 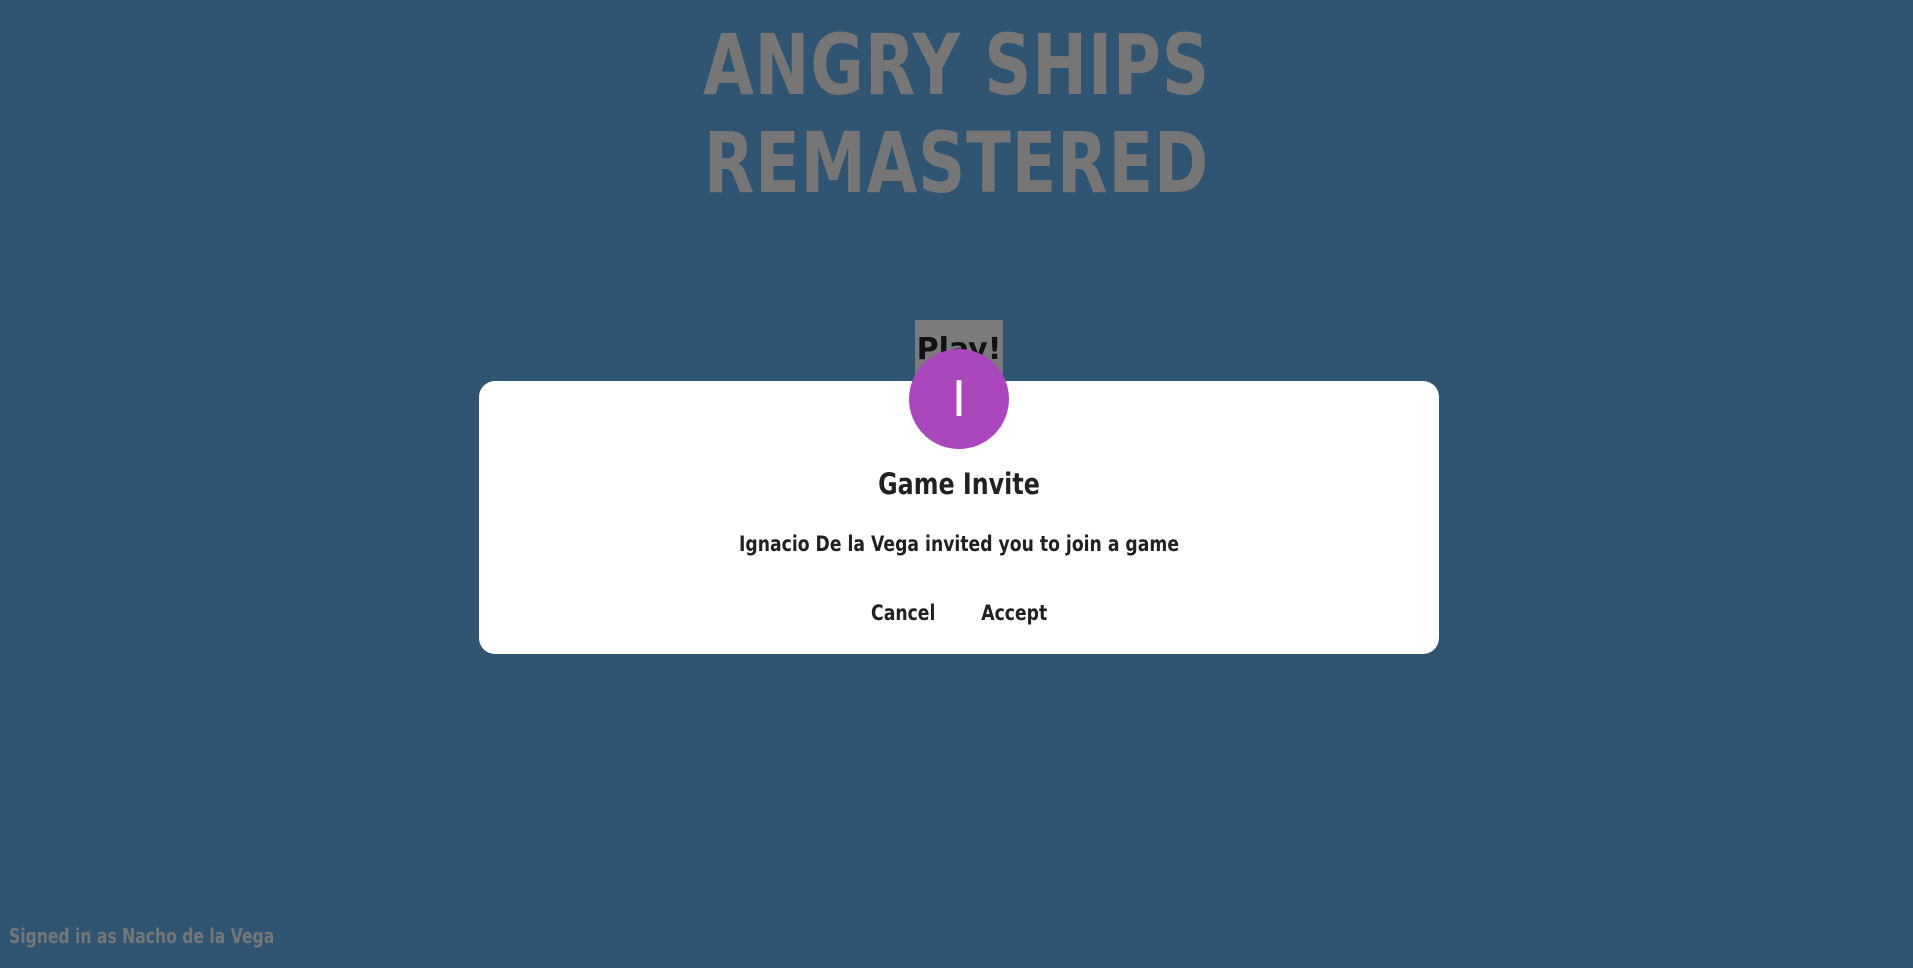 I want to click on avatar: I, so click(x=959, y=399).